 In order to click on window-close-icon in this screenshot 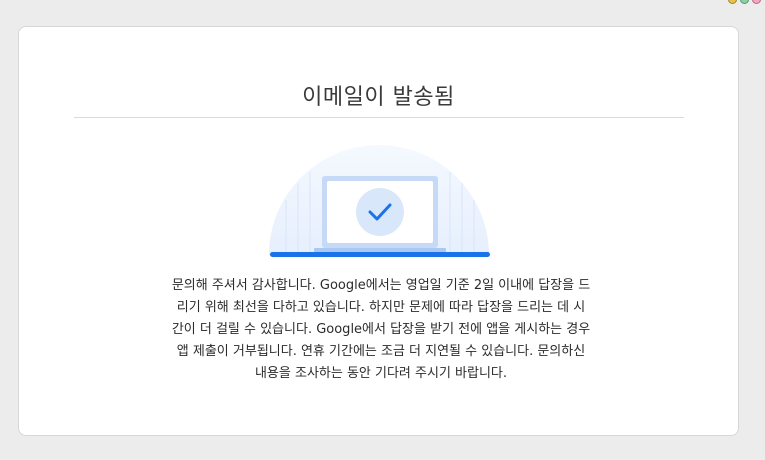, I will do `click(756, 2)`.